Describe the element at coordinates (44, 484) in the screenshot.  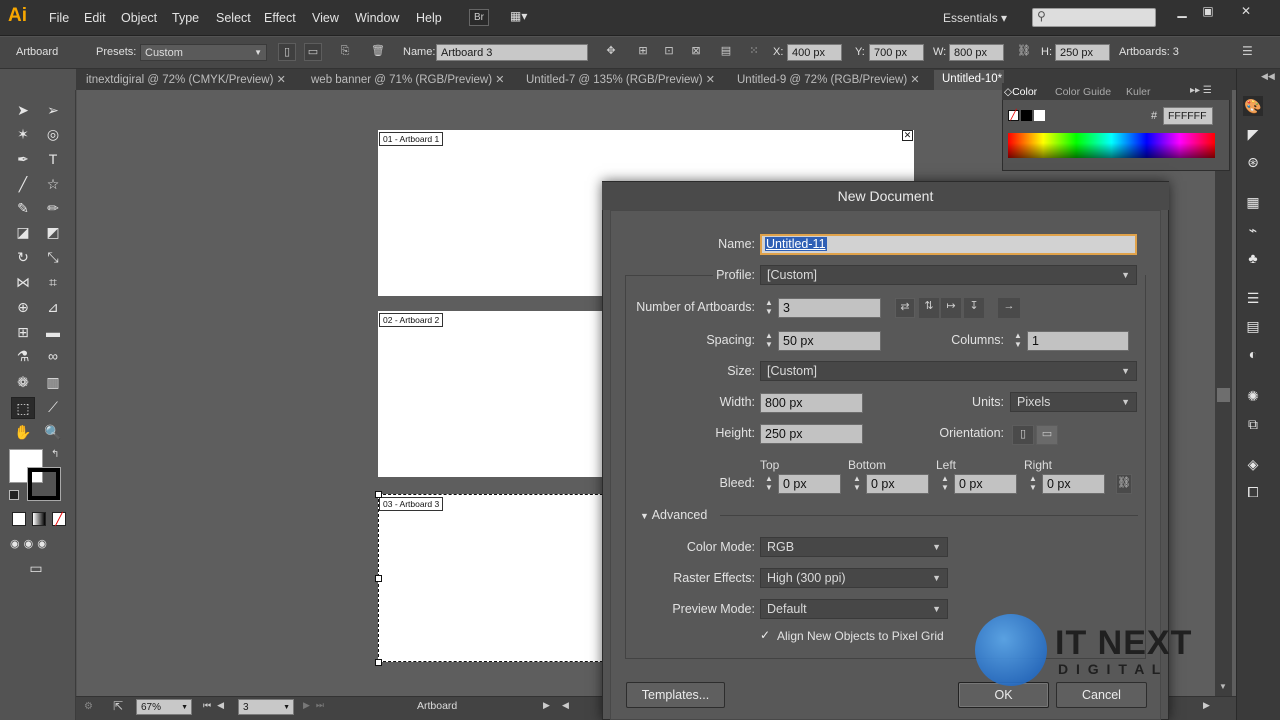
I see `stroke-swatch` at that location.